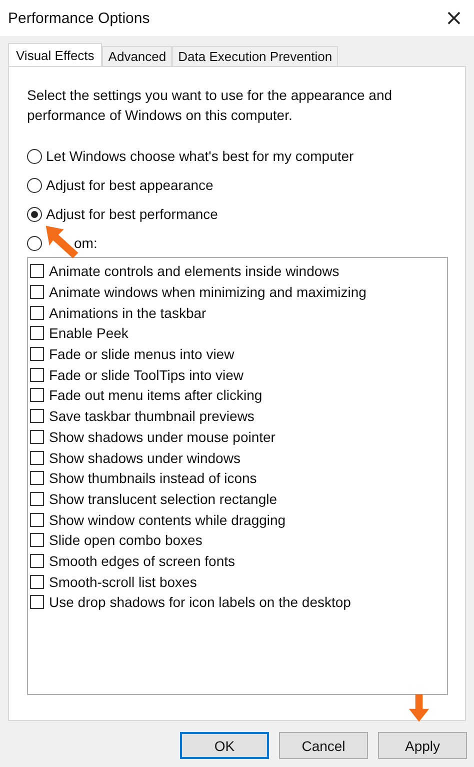 The width and height of the screenshot is (474, 767). Describe the element at coordinates (163, 498) in the screenshot. I see `checkbox-label: Show translucent selection rectangle` at that location.